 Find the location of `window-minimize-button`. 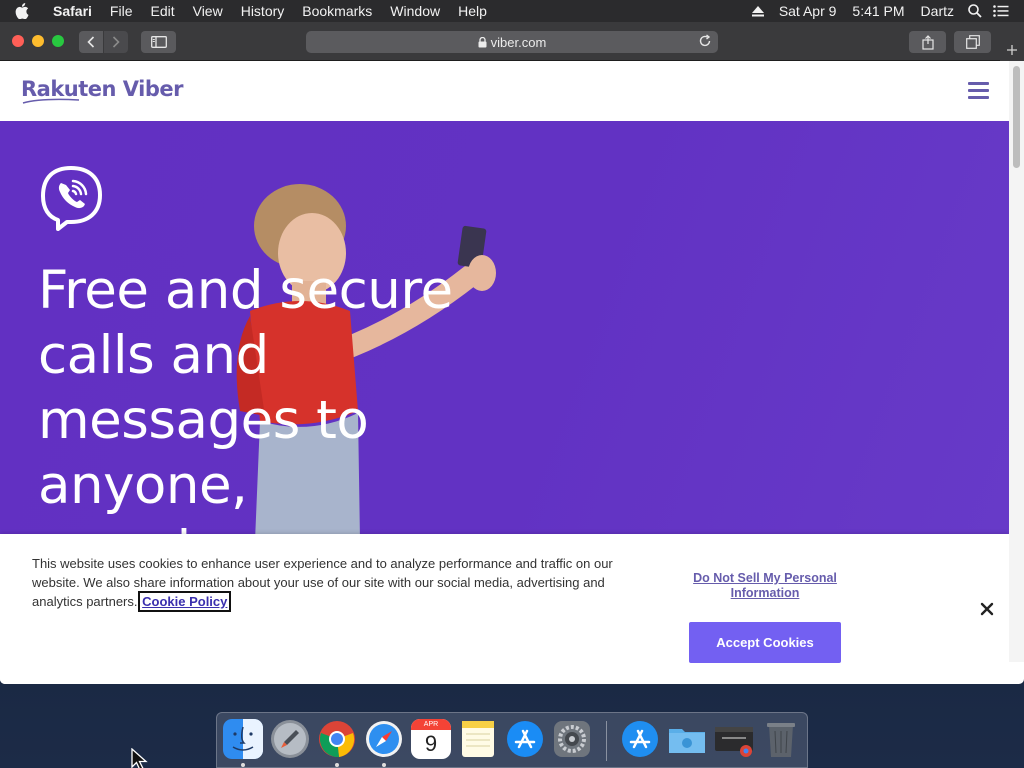

window-minimize-button is located at coordinates (38, 41).